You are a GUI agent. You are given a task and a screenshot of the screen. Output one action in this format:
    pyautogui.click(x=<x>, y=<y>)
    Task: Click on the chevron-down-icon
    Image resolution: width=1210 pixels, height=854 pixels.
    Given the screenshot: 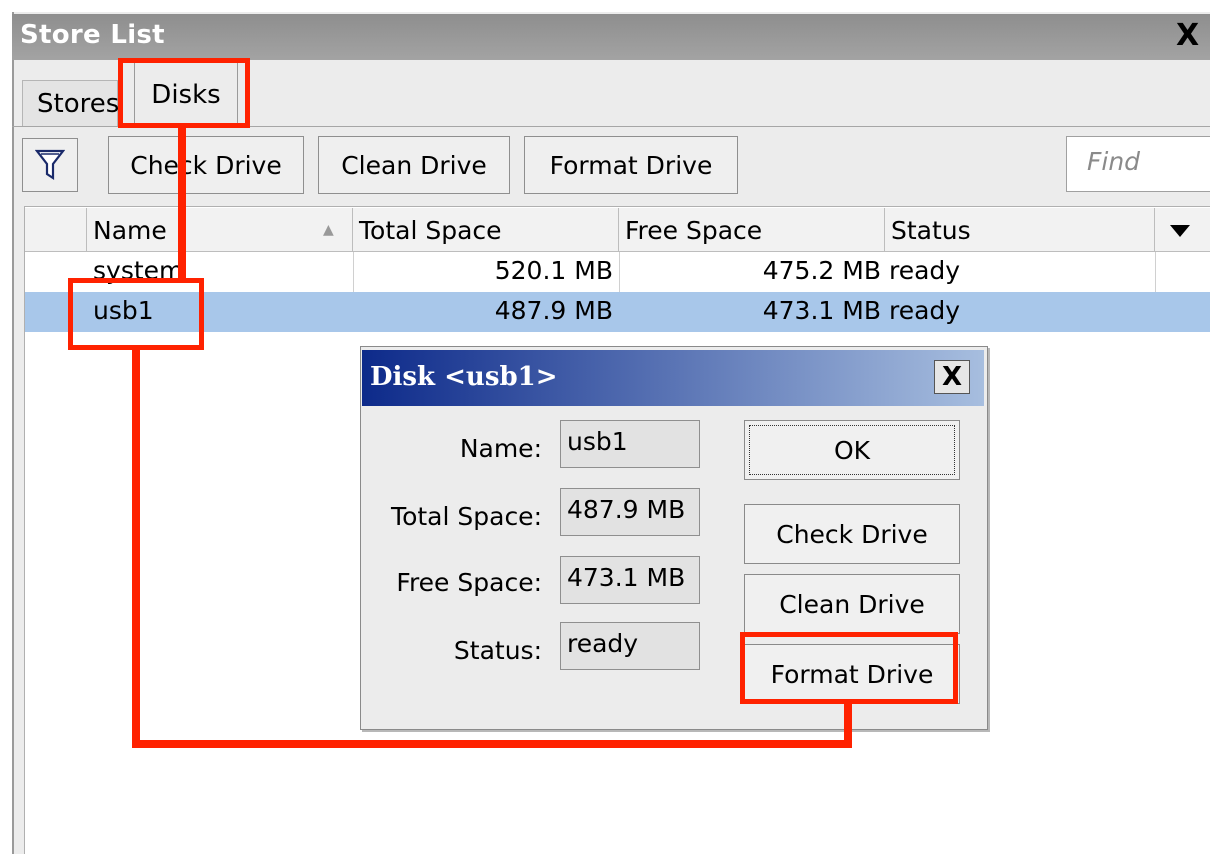 What is the action you would take?
    pyautogui.click(x=1180, y=231)
    